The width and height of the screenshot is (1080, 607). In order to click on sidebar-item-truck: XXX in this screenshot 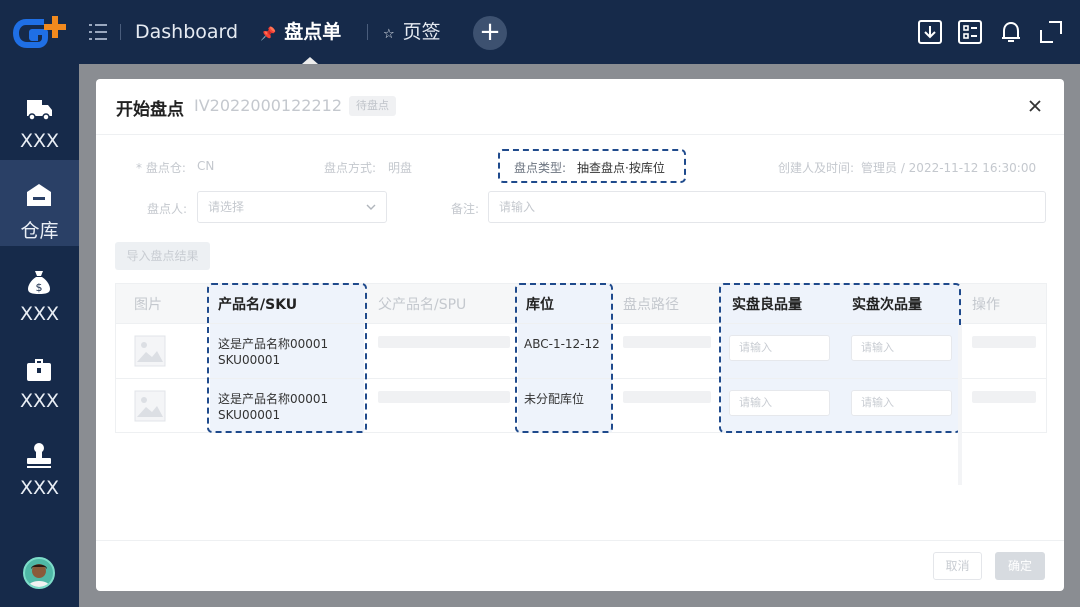, I will do `click(39, 117)`.